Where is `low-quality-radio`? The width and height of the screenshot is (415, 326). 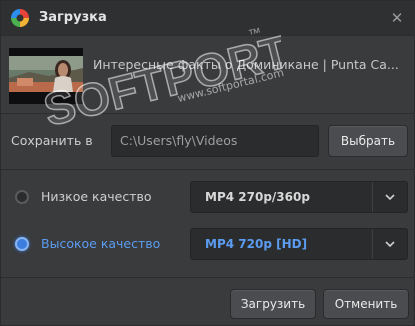
low-quality-radio is located at coordinates (22, 197).